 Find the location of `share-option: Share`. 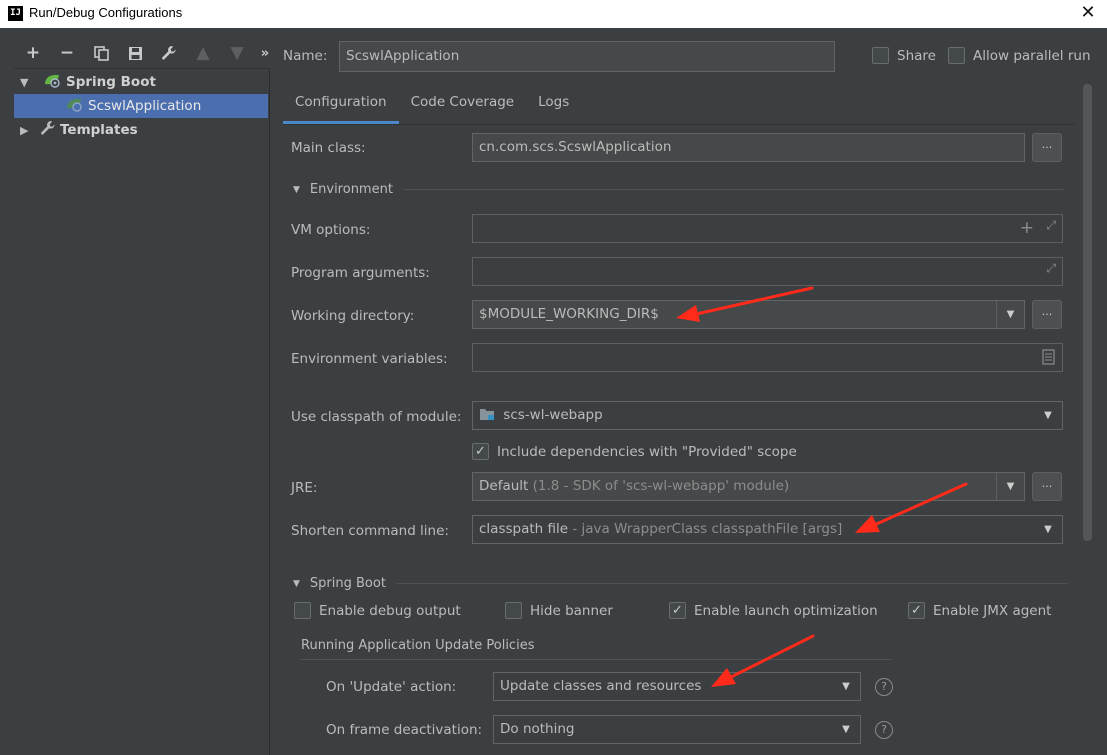

share-option: Share is located at coordinates (904, 55).